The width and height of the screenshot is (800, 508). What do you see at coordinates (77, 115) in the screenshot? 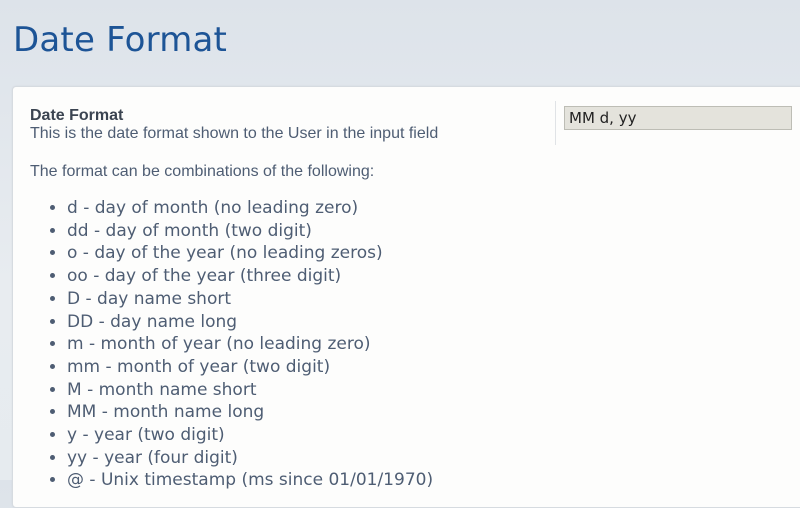
I see `setting-label: Date Format` at bounding box center [77, 115].